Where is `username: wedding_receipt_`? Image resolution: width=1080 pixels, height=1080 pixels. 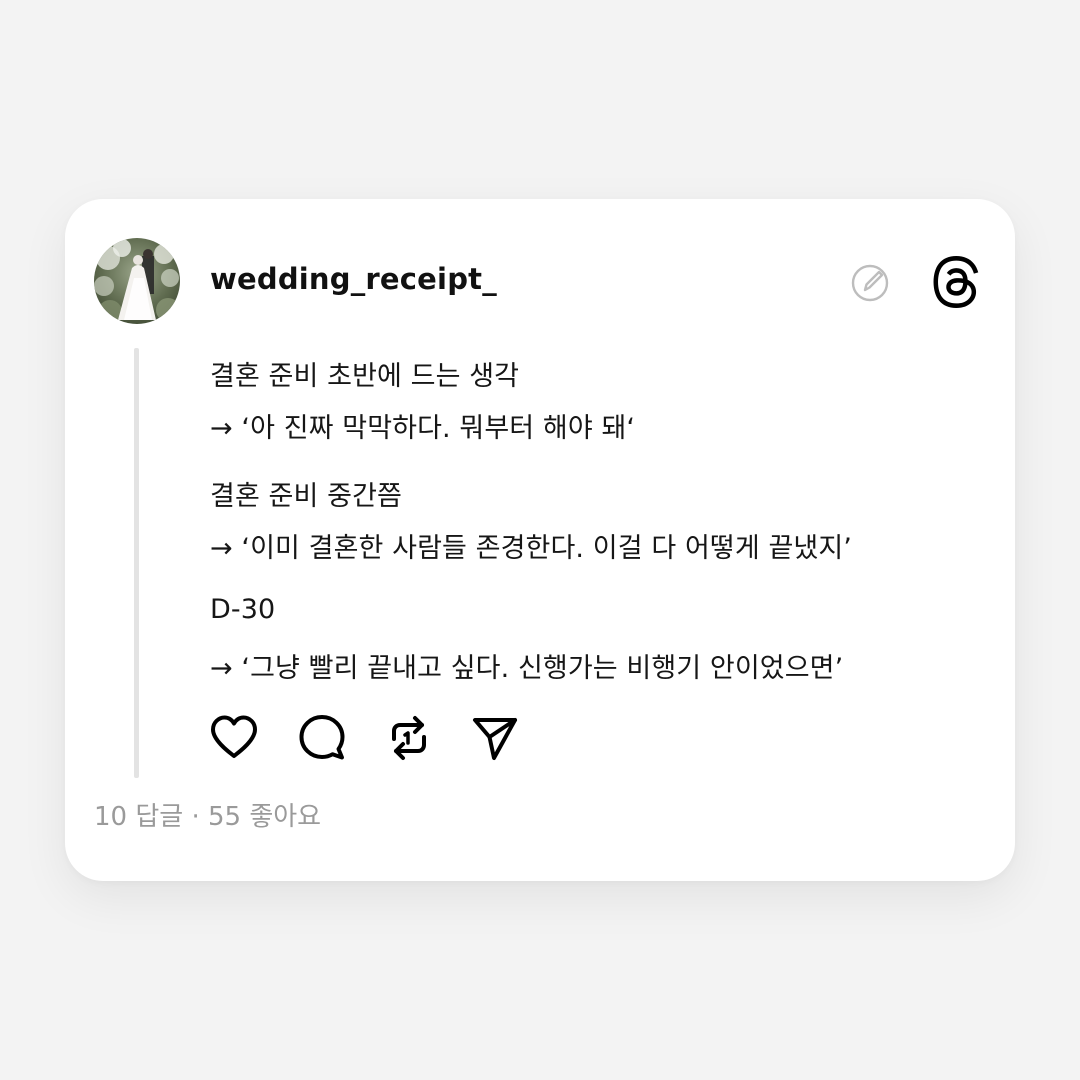
username: wedding_receipt_ is located at coordinates (353, 279).